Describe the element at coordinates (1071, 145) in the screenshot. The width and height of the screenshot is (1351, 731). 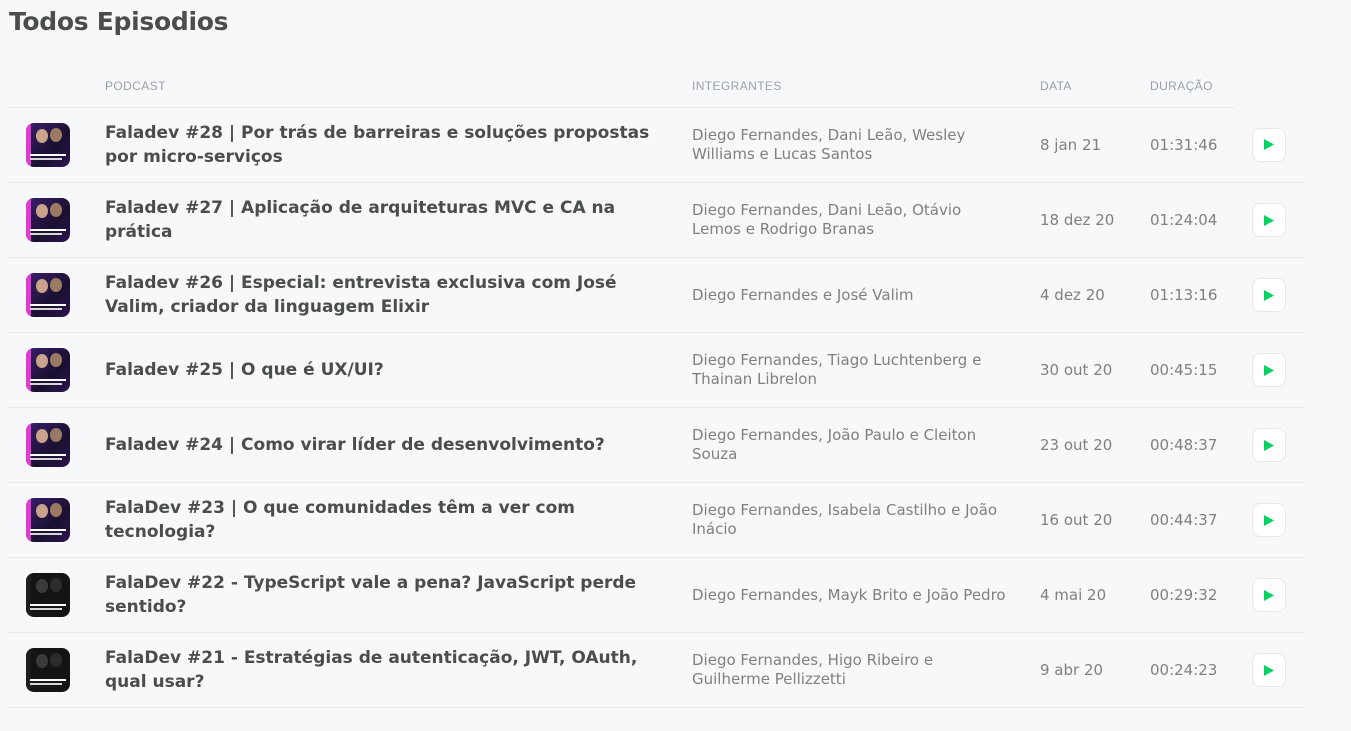
I see `episode-date: 8 jan 21` at that location.